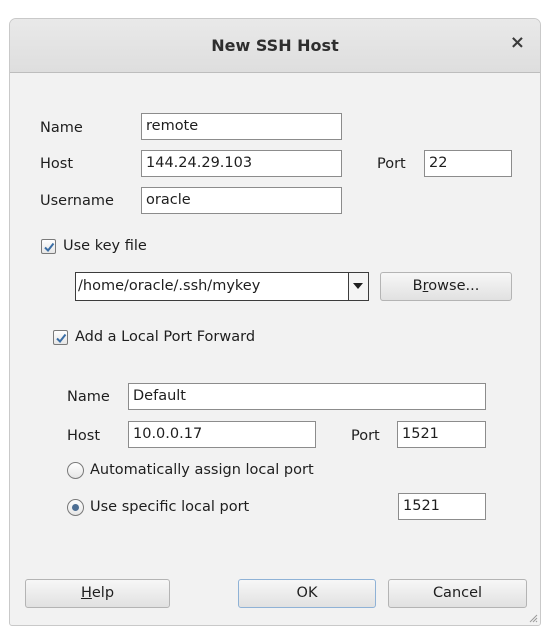 The image size is (551, 632). I want to click on add-port-forward-label: Add a Local Port Forward, so click(165, 337).